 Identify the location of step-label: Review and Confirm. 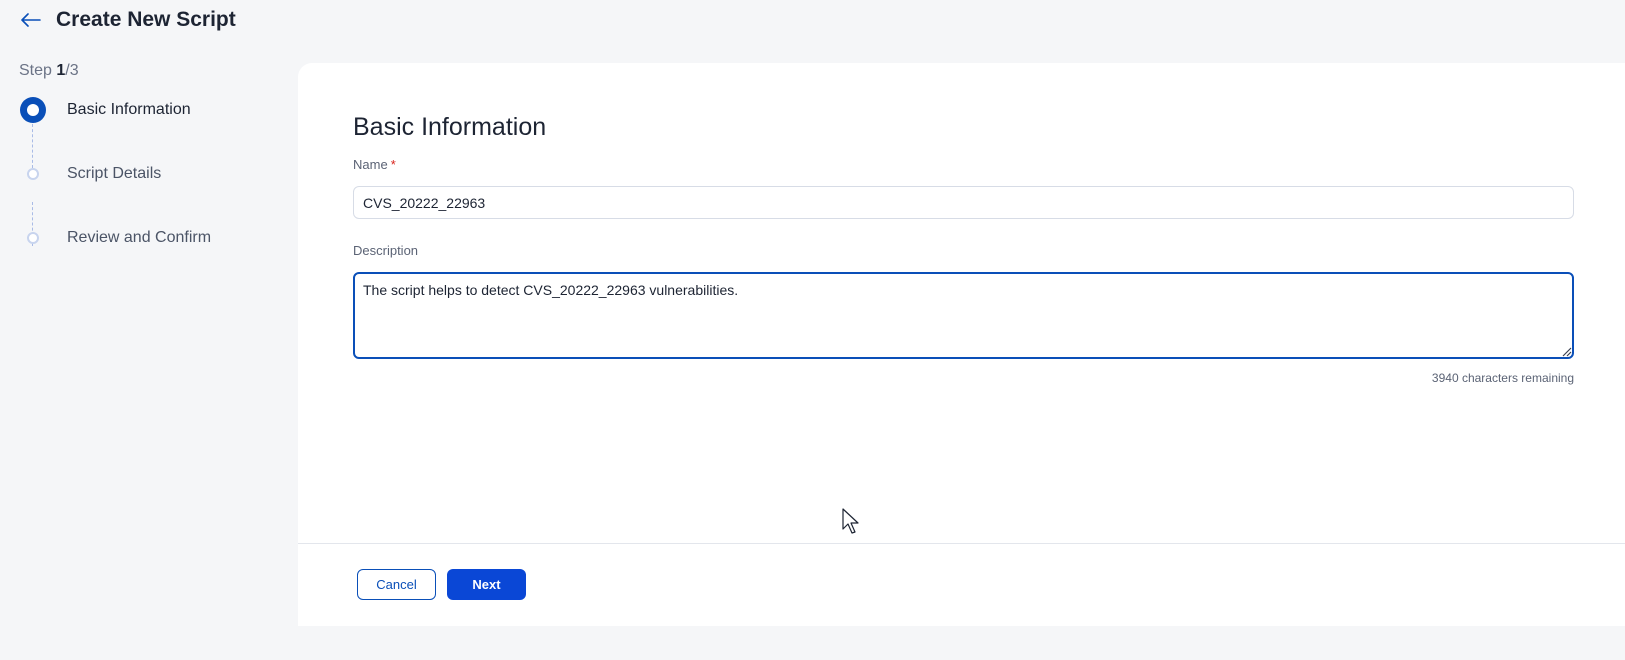
(139, 237).